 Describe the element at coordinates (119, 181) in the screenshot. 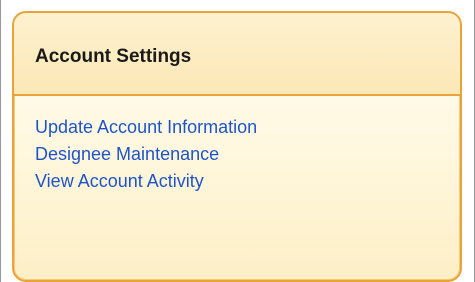

I see `view-account-activity-link: View Account Activity` at that location.